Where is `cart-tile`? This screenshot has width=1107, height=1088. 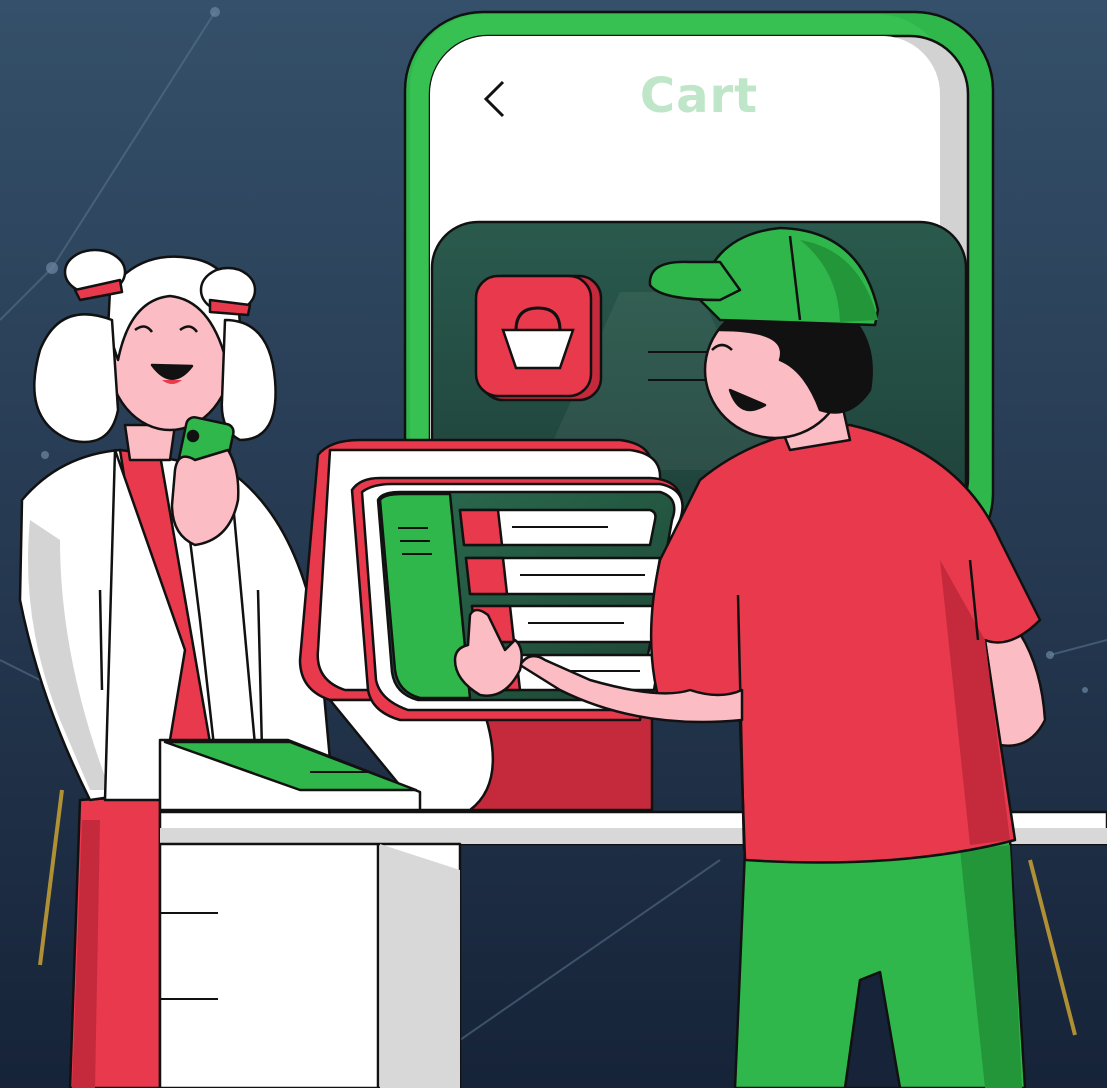
cart-tile is located at coordinates (538, 338).